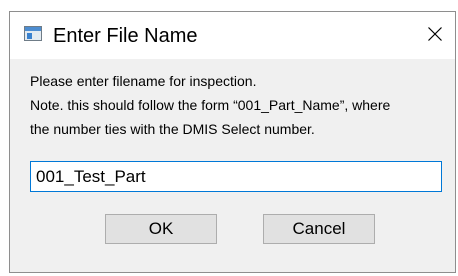  Describe the element at coordinates (319, 229) in the screenshot. I see `cancel-button: Cancel` at that location.